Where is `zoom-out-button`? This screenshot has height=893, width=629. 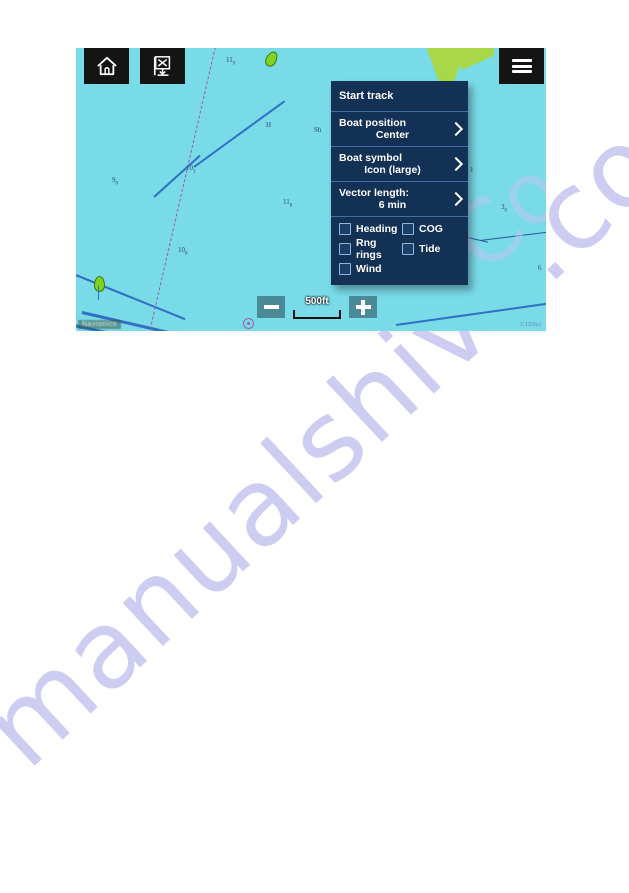
zoom-out-button is located at coordinates (271, 307).